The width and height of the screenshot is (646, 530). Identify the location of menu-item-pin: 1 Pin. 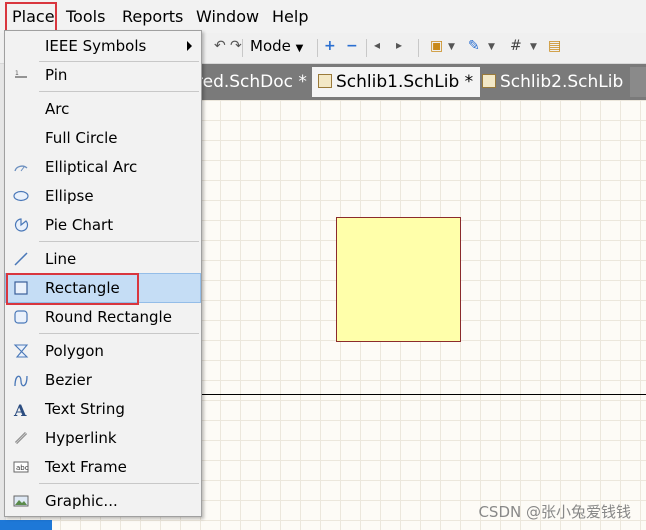
(103, 75).